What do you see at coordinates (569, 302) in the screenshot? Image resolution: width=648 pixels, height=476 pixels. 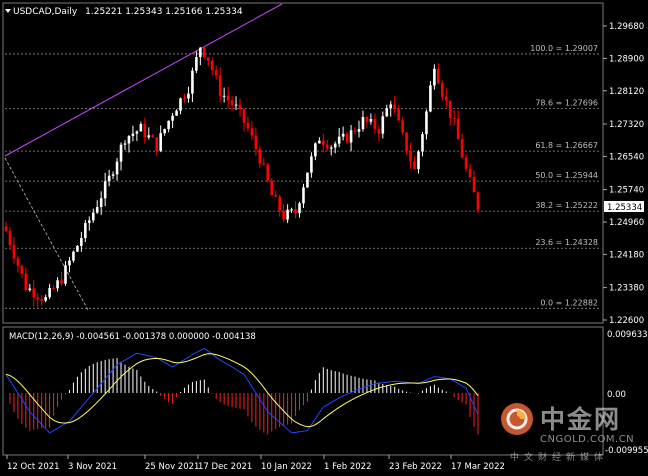 I see `fib-level-label: 0.0 = 1.22882` at bounding box center [569, 302].